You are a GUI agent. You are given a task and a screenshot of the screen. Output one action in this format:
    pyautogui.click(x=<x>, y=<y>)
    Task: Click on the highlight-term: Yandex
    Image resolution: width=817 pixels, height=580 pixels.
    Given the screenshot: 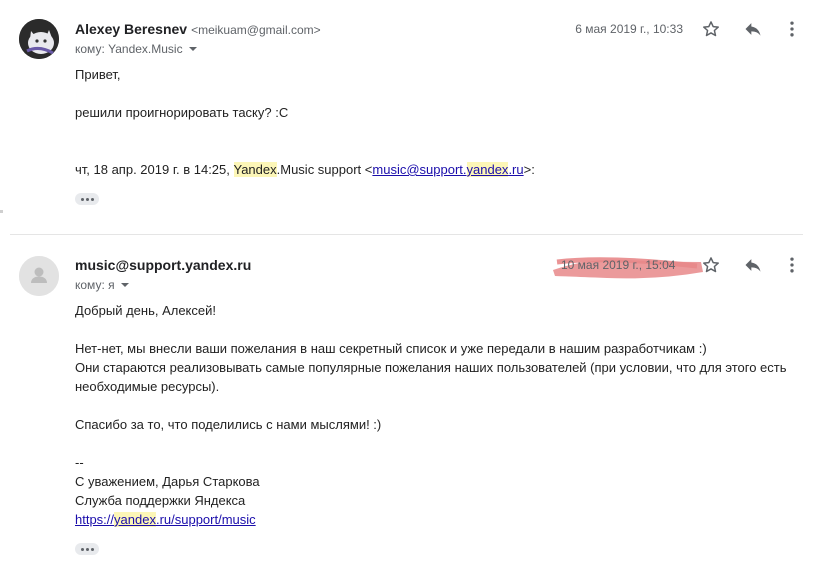 What is the action you would take?
    pyautogui.click(x=255, y=169)
    